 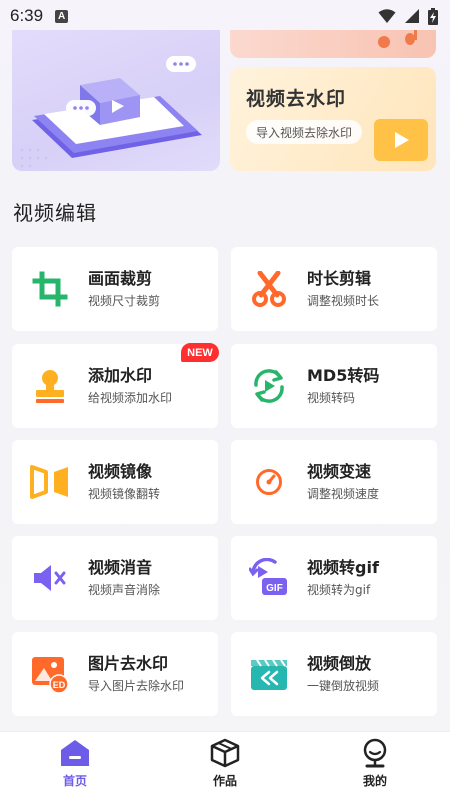 What do you see at coordinates (331, 397) in the screenshot?
I see `tool-subtitle: 视频转码` at bounding box center [331, 397].